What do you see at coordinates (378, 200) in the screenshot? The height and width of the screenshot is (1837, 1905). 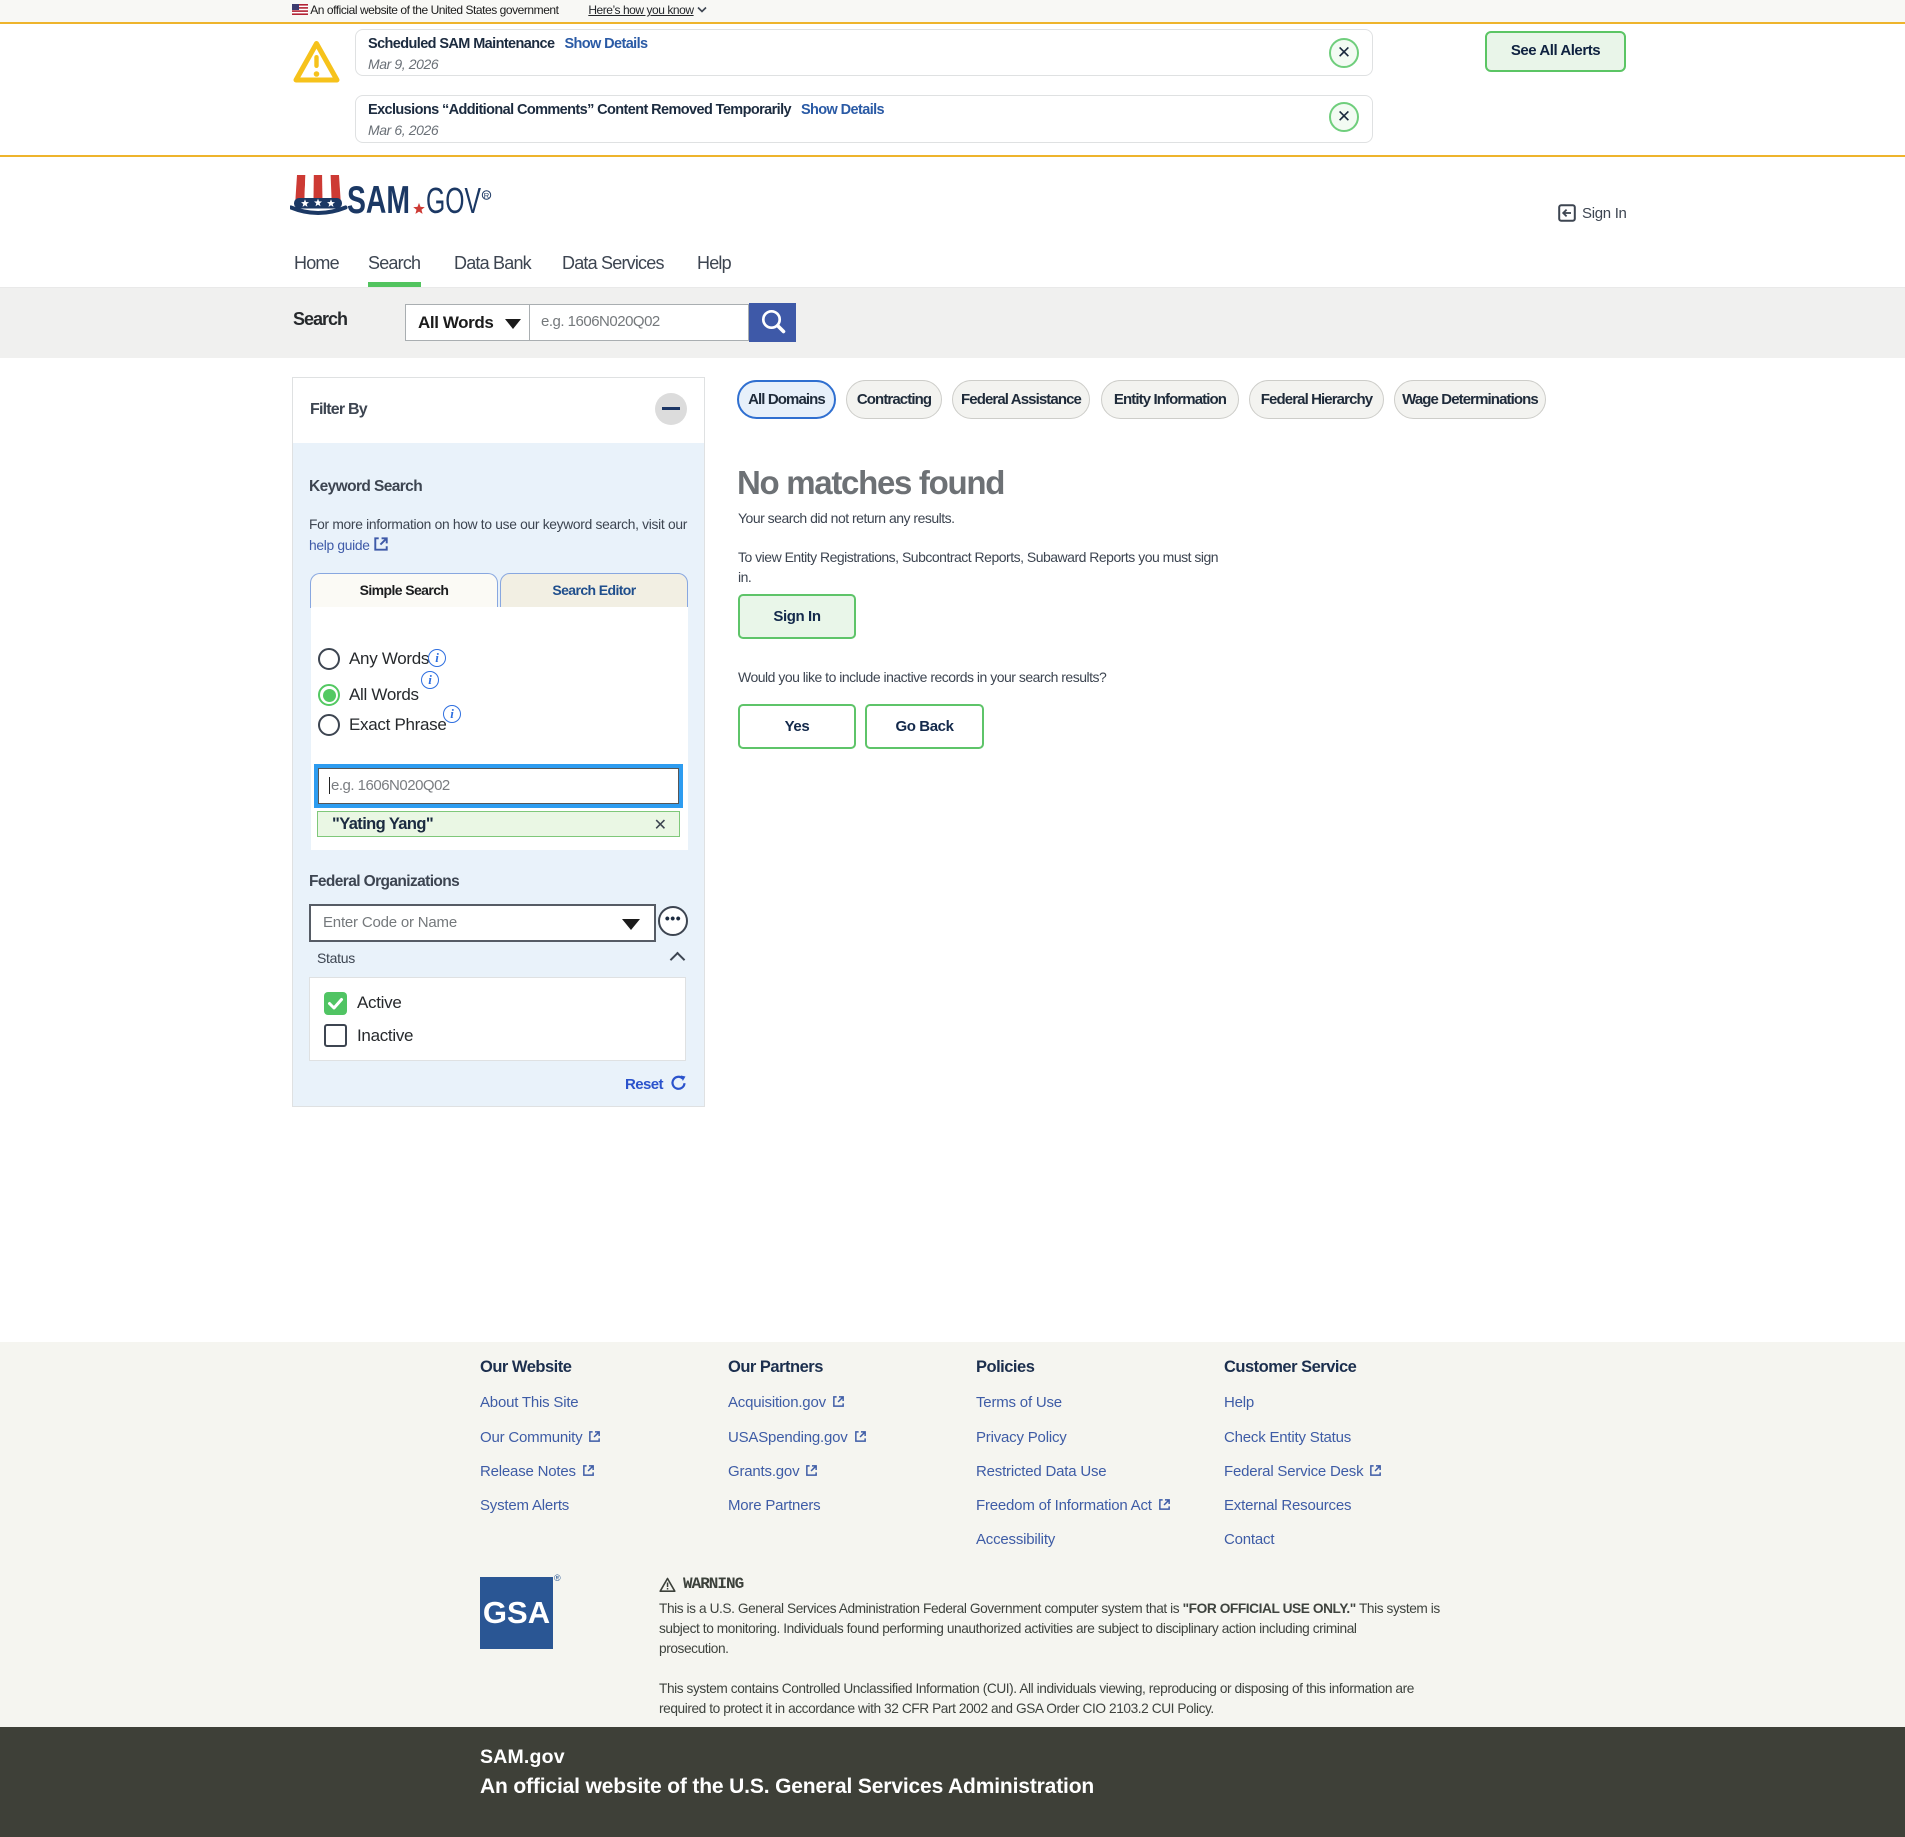 I see `svg-text: SAM` at bounding box center [378, 200].